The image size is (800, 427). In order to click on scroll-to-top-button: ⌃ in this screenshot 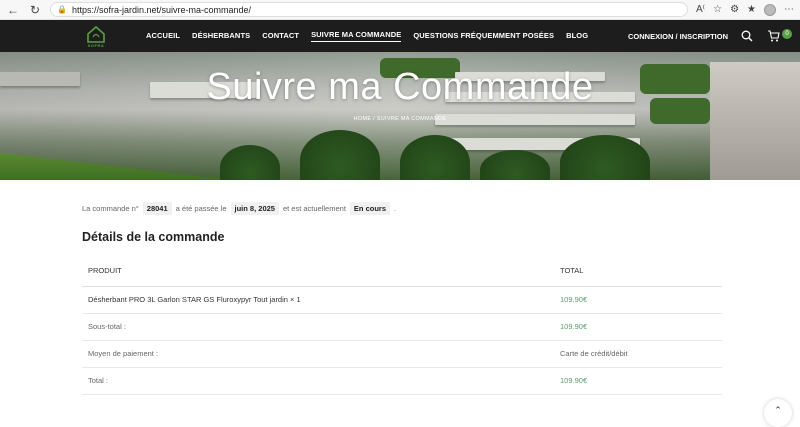, I will do `click(778, 413)`.